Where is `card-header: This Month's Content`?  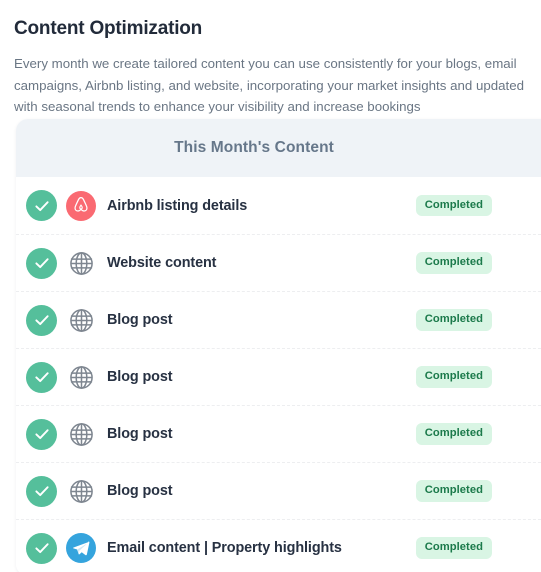 card-header: This Month's Content is located at coordinates (278, 148).